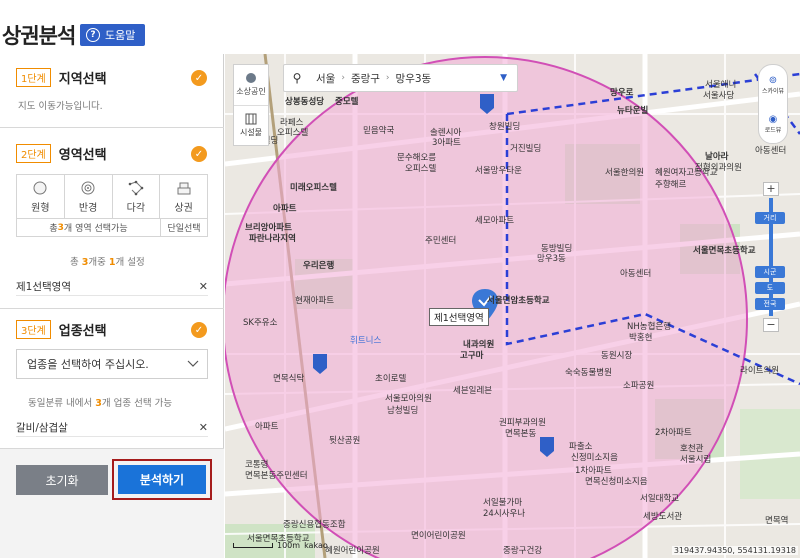 The height and width of the screenshot is (558, 800). I want to click on industry-hint-num: 3, so click(98, 403).